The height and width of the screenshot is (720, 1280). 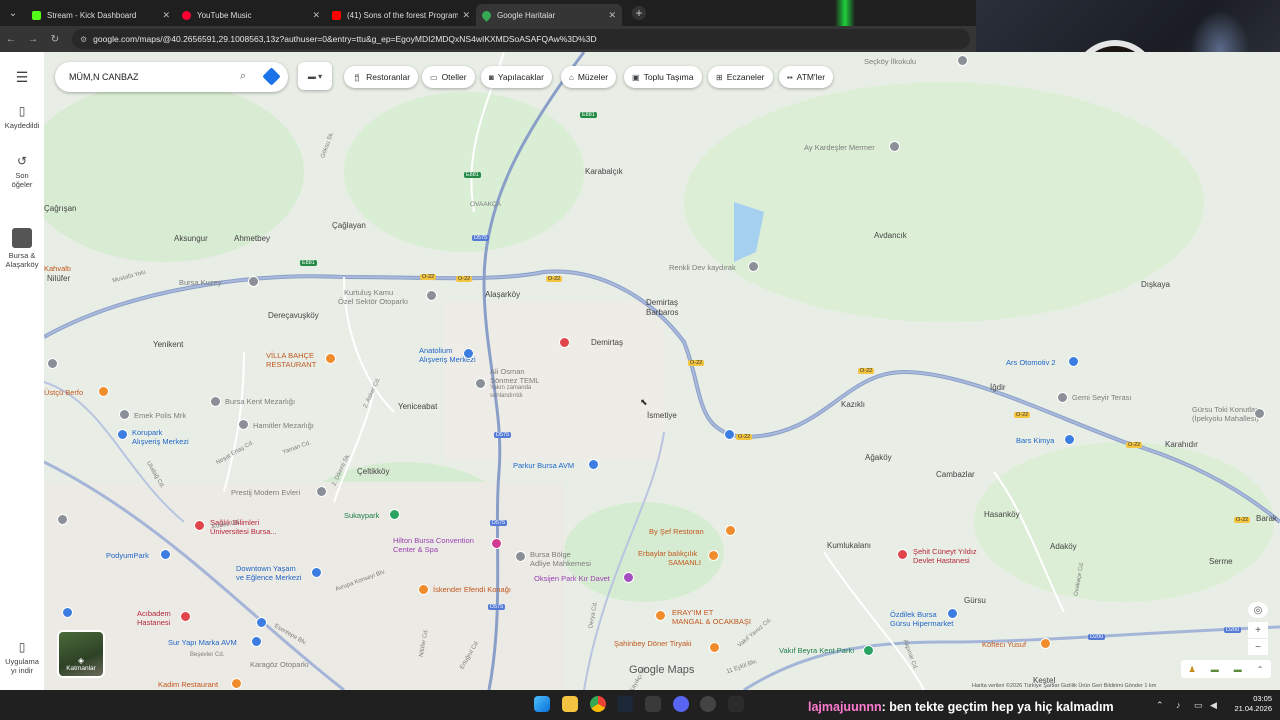 What do you see at coordinates (373, 301) in the screenshot?
I see `map-label: Özel Sektör Otoparkı` at bounding box center [373, 301].